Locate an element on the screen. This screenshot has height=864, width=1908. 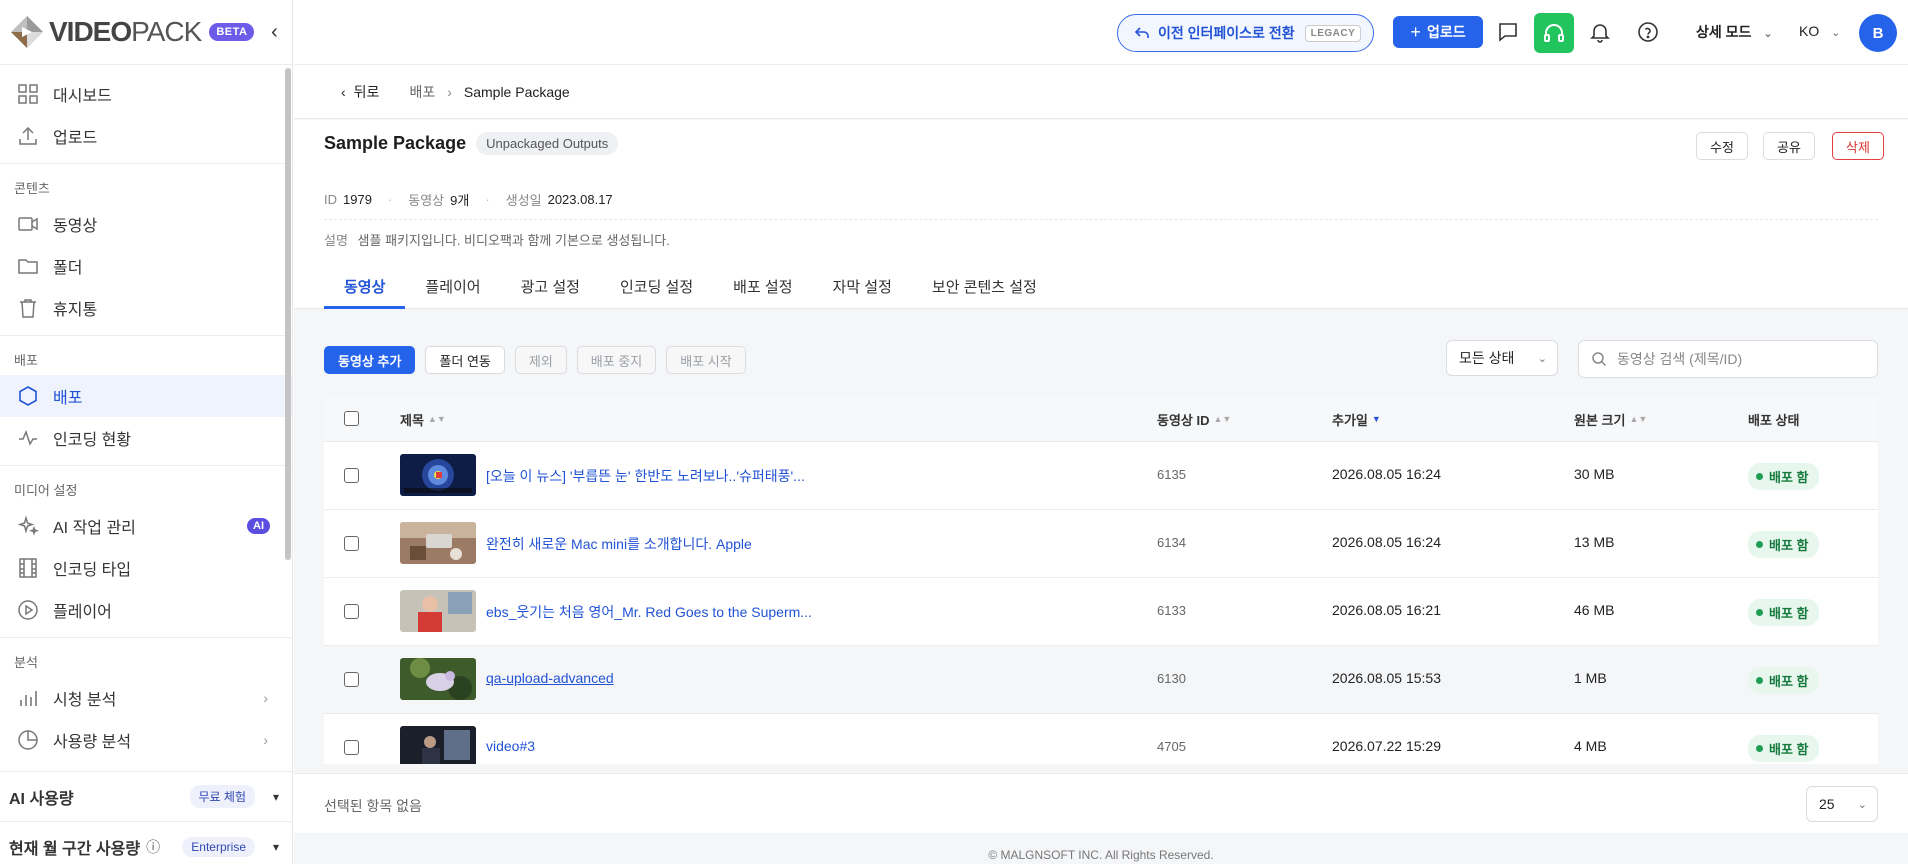
table-footer: 선택된 항목 없음 25 ⌄ is located at coordinates (1101, 803).